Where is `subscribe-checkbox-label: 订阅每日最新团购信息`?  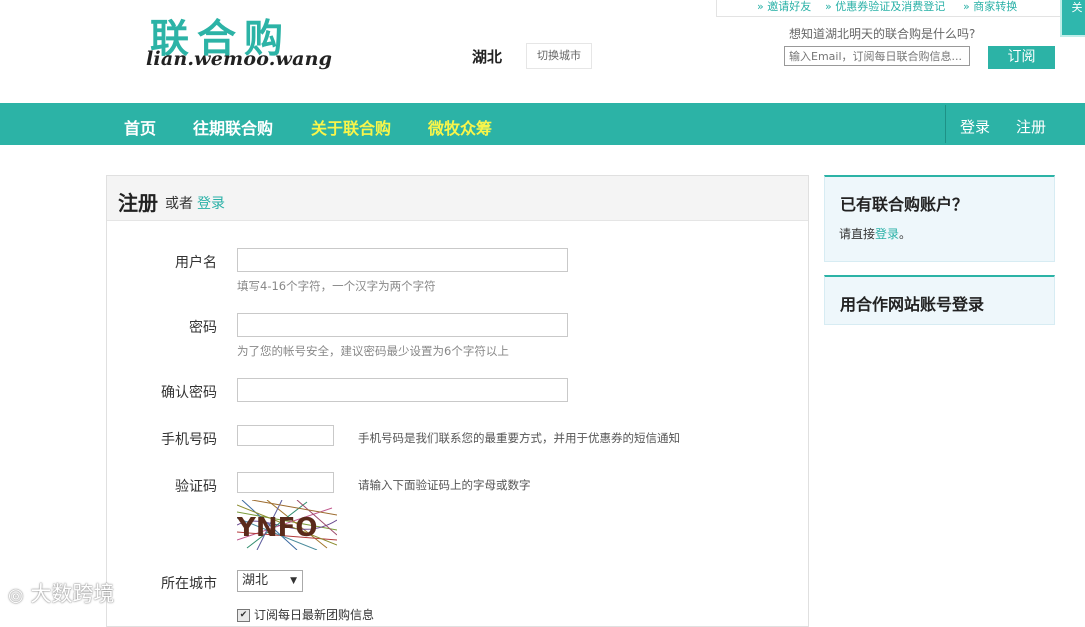
subscribe-checkbox-label: 订阅每日最新团购信息 is located at coordinates (314, 615).